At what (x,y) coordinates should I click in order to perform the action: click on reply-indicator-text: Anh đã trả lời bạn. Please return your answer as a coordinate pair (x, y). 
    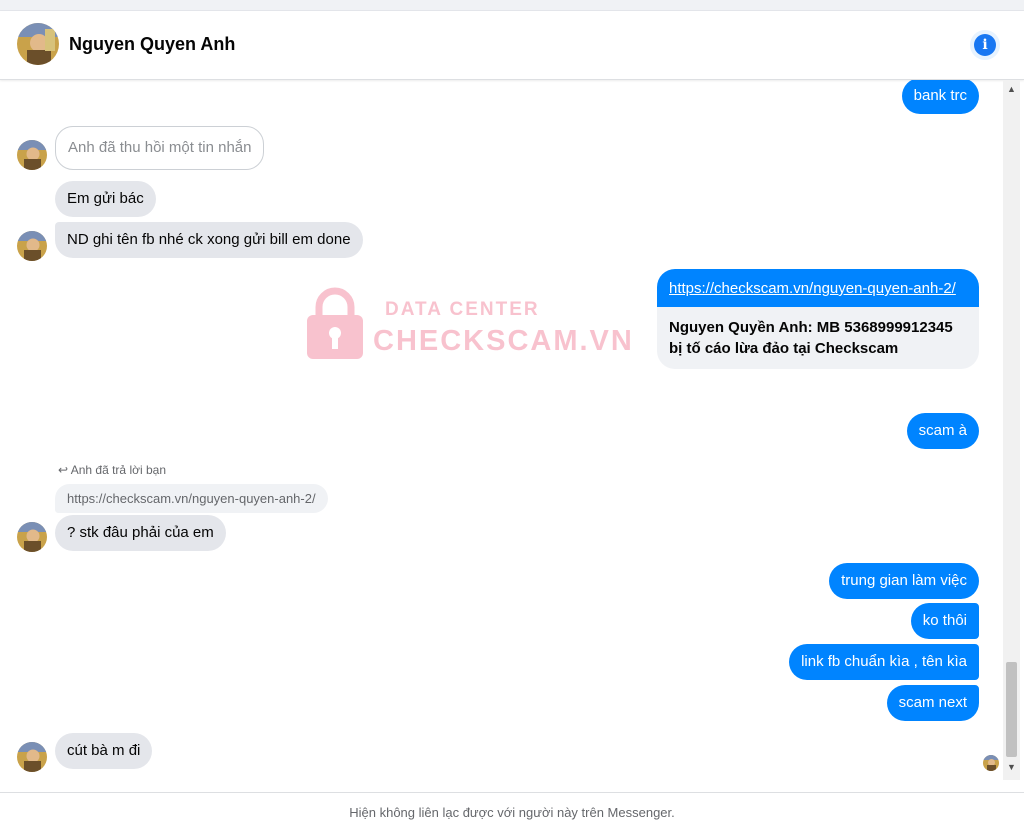
    Looking at the image, I should click on (118, 470).